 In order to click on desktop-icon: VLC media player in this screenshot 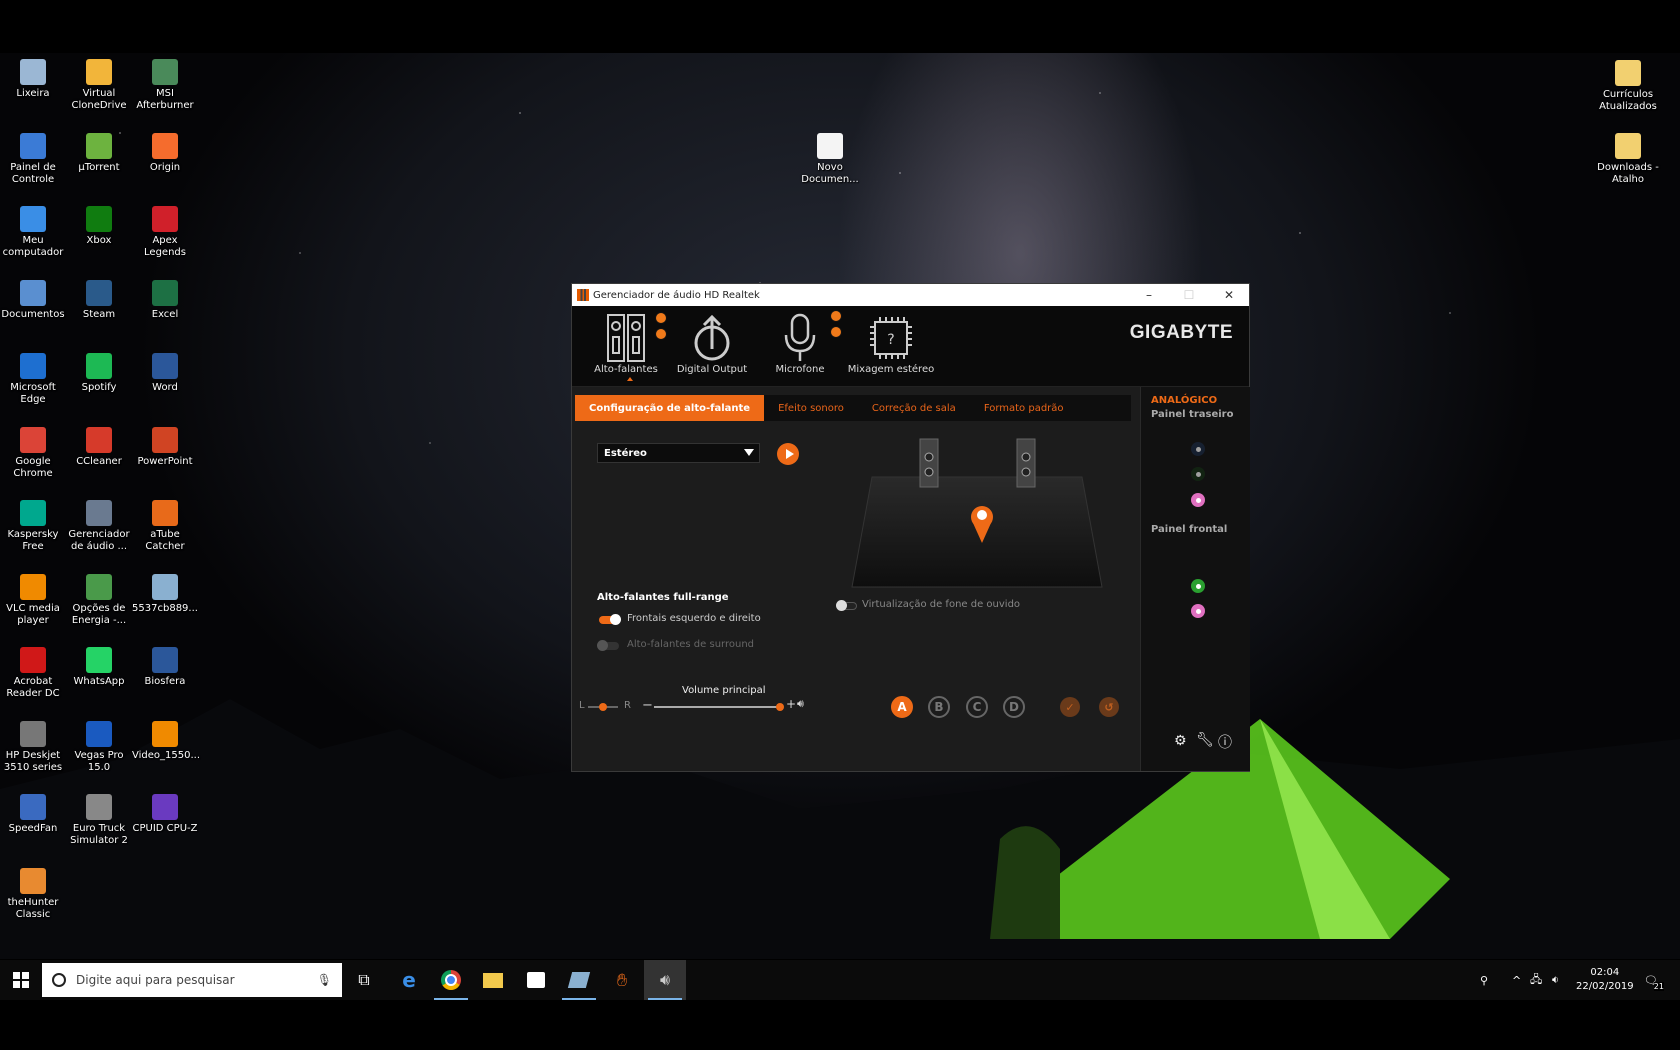, I will do `click(33, 600)`.